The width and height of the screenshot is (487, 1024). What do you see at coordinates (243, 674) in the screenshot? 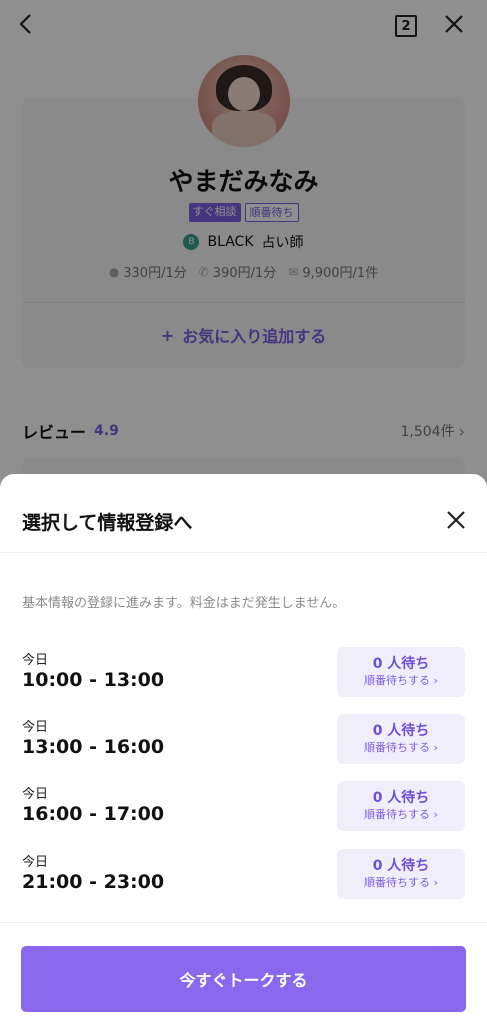
I see `time-slot: 今日 10:00 - 13:00 0 人待ち 順番待ちする ›` at bounding box center [243, 674].